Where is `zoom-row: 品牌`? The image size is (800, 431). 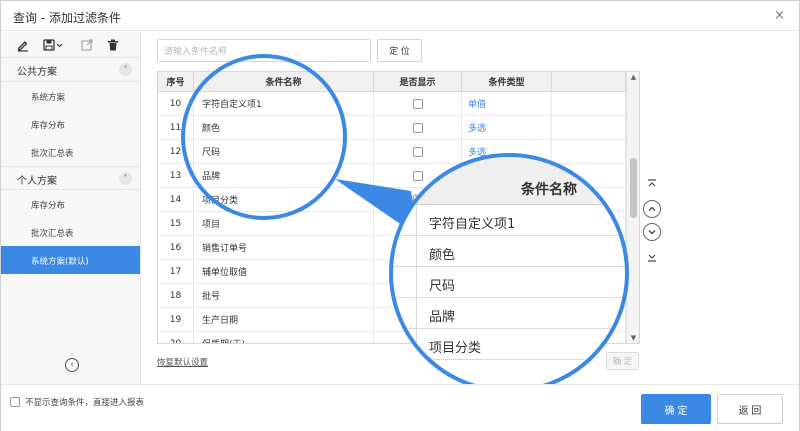
zoom-row: 品牌 is located at coordinates (509, 313).